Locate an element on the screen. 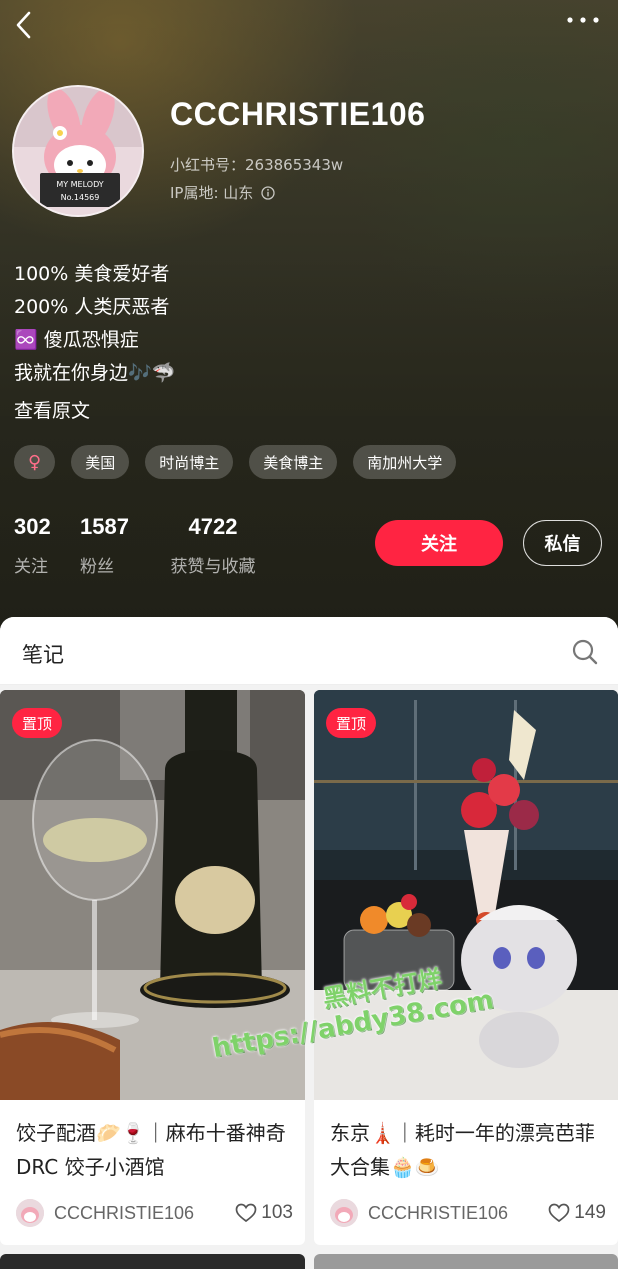  note-footer: CCCHRISTIE106 149 is located at coordinates (468, 1213).